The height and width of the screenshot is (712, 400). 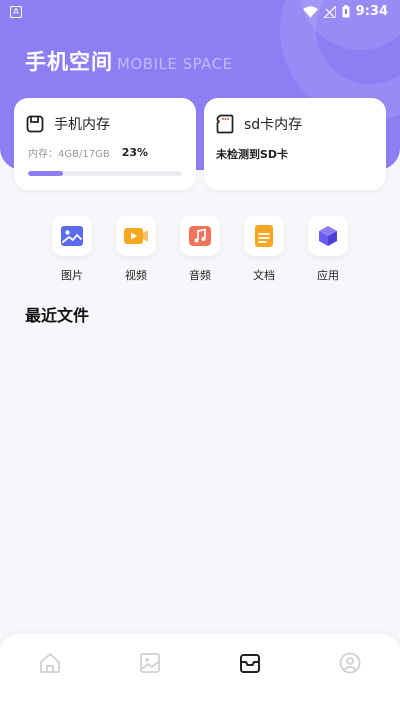 I want to click on phone-storage-header: 手机内存, so click(x=68, y=124).